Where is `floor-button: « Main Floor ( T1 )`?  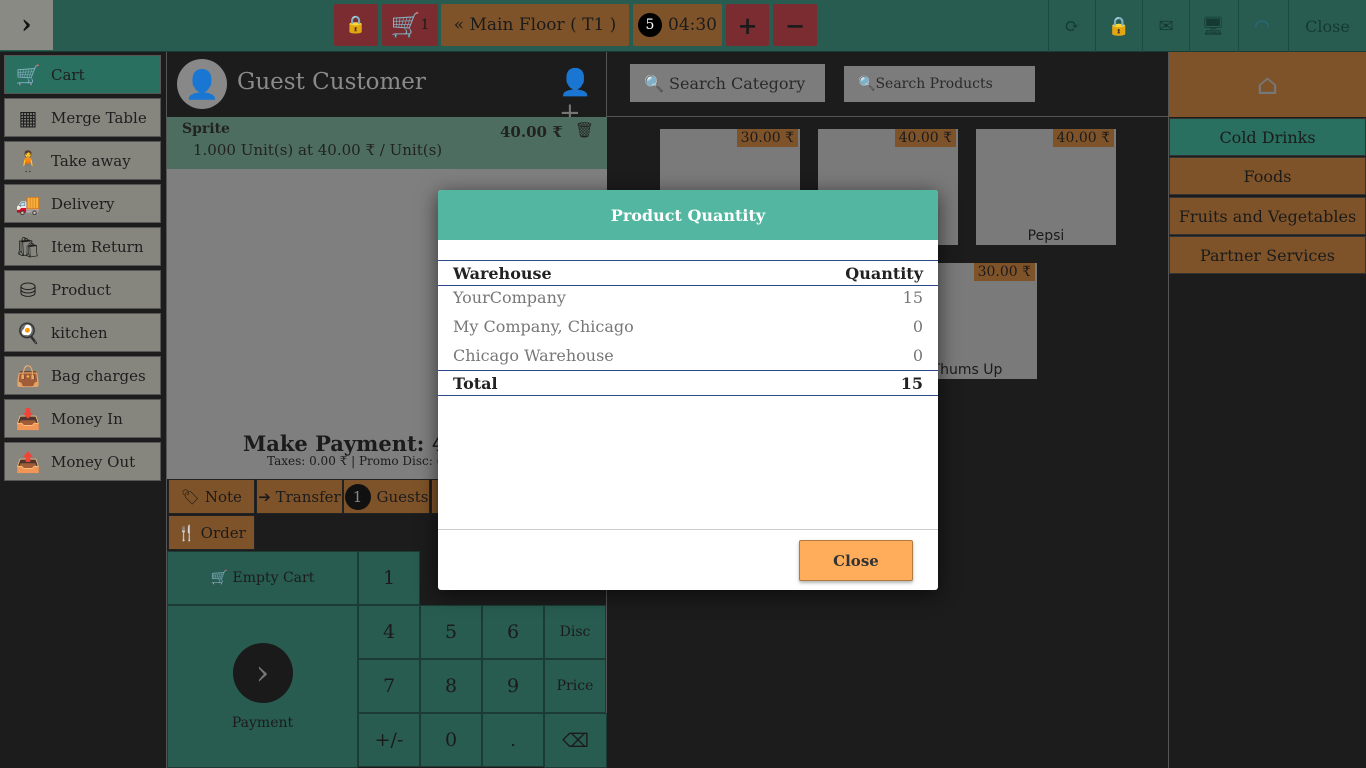
floor-button: « Main Floor ( T1 ) is located at coordinates (535, 25).